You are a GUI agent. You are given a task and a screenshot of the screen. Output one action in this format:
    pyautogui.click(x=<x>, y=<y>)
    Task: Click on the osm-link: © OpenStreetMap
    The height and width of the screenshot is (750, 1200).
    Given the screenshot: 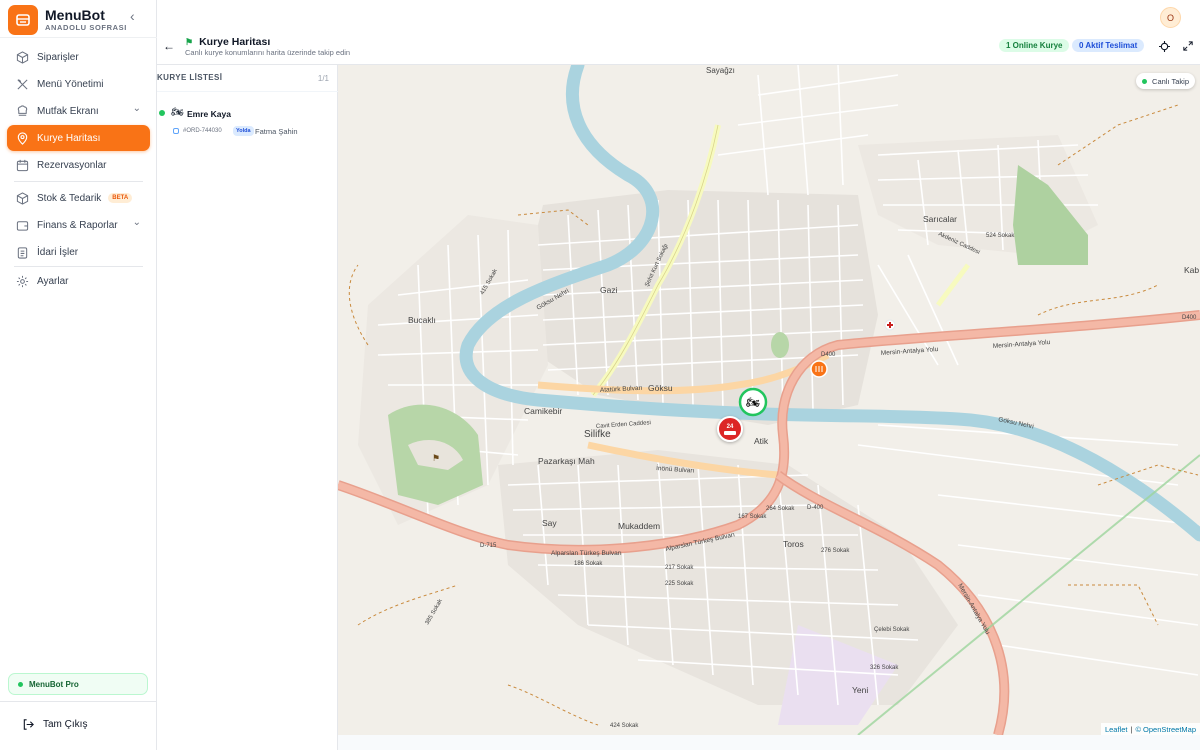 What is the action you would take?
    pyautogui.click(x=1165, y=729)
    